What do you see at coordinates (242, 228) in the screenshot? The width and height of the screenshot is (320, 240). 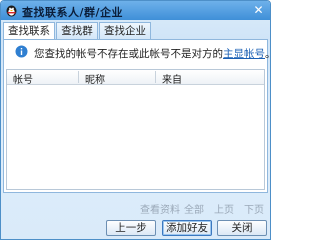 I see `close-button: 关闭` at bounding box center [242, 228].